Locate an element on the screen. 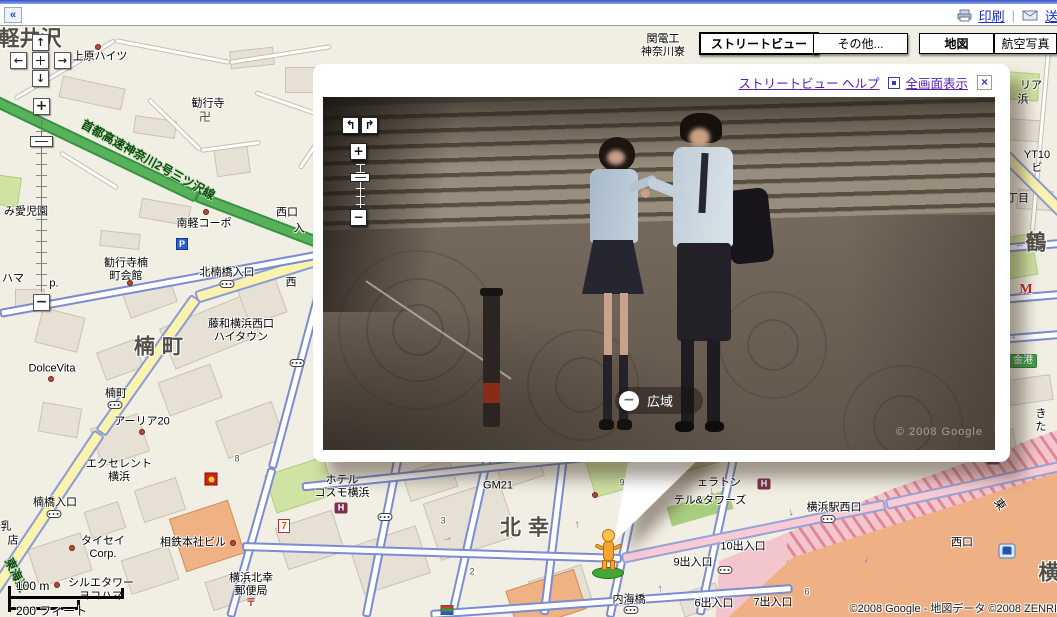 This screenshot has height=617, width=1057. girl-sock is located at coordinates (607, 388).